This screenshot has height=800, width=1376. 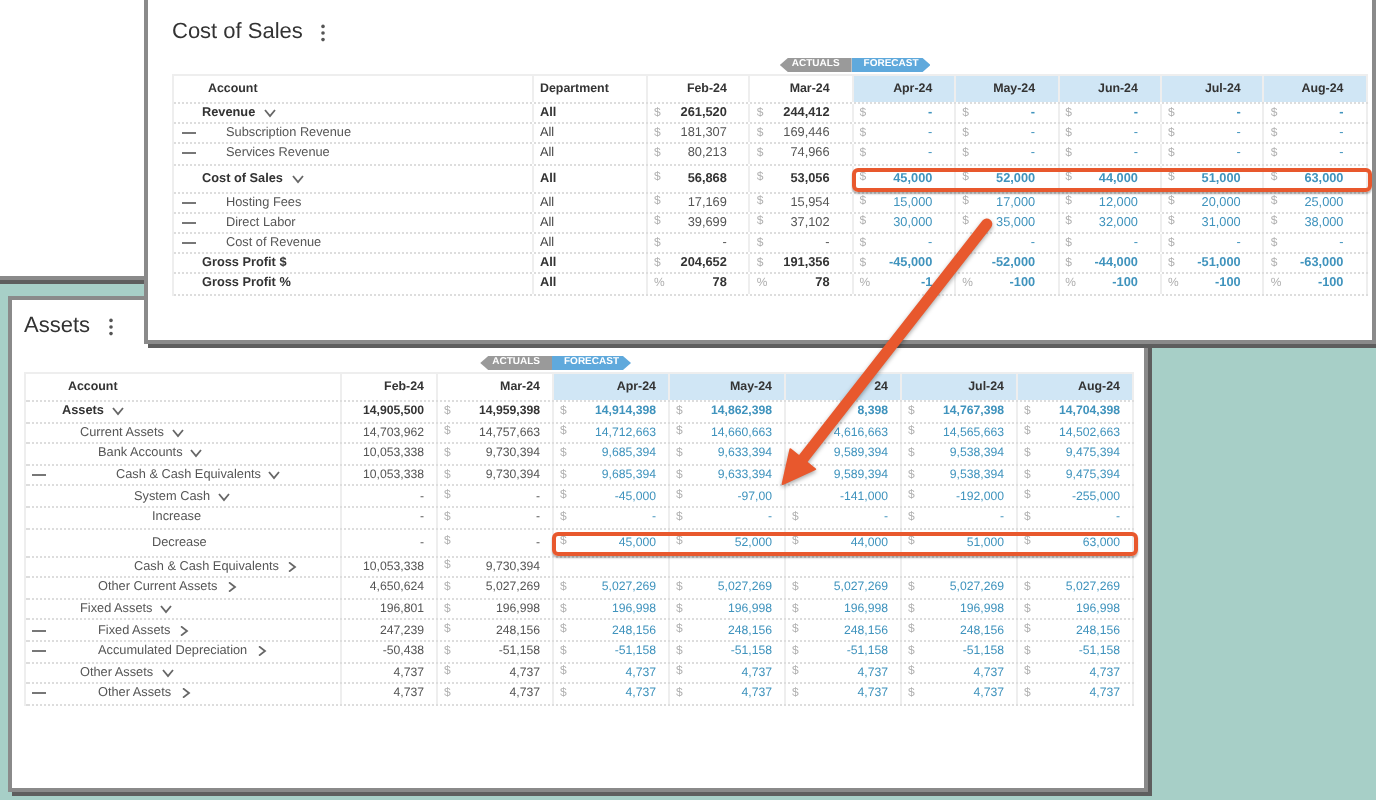 I want to click on panel-title: Assets, so click(x=57, y=326).